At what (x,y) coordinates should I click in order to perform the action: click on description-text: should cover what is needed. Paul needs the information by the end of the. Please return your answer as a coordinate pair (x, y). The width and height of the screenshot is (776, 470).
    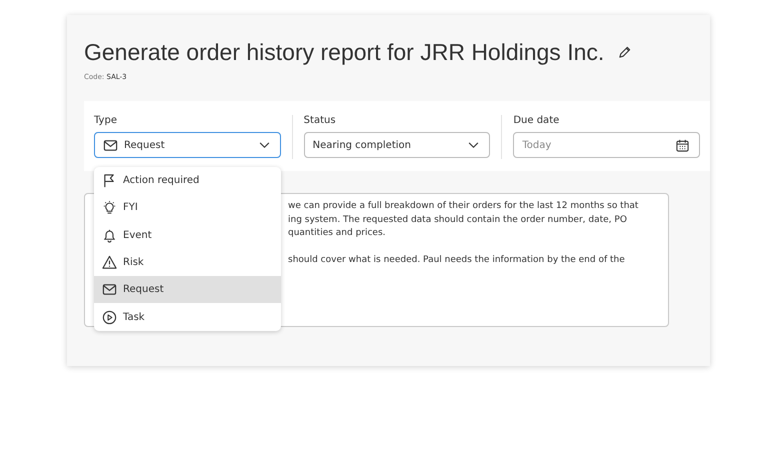
    Looking at the image, I should click on (457, 260).